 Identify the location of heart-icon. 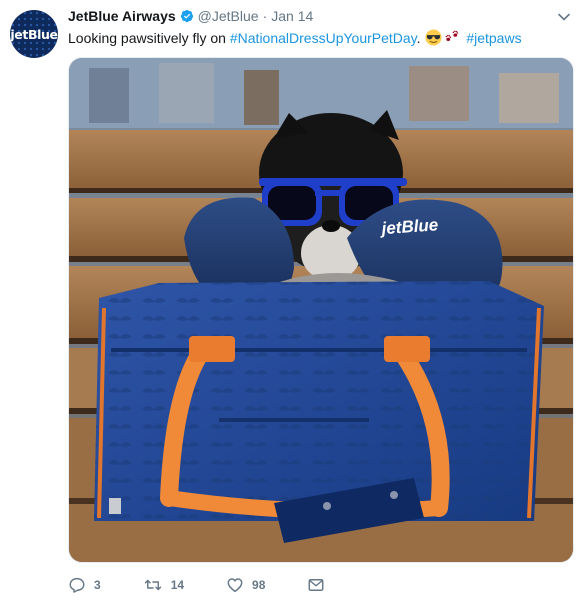
(235, 585).